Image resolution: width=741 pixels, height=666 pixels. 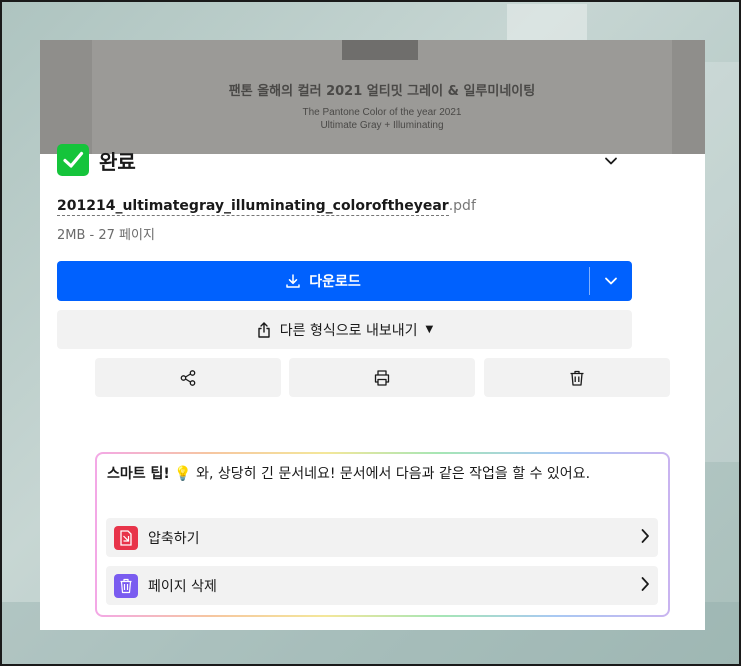 What do you see at coordinates (293, 281) in the screenshot?
I see `download-icon` at bounding box center [293, 281].